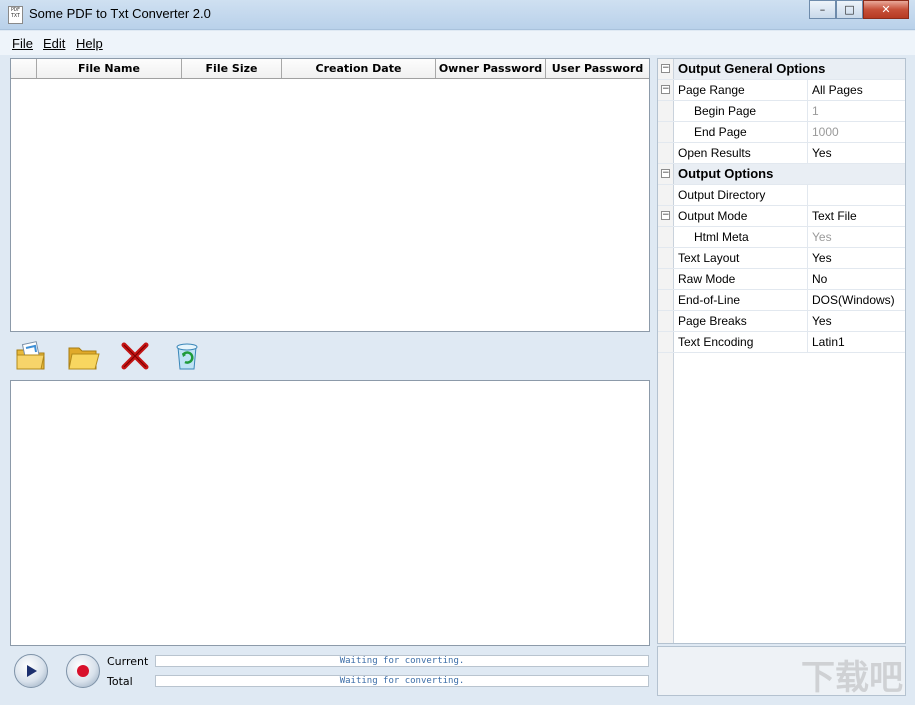  What do you see at coordinates (120, 681) in the screenshot?
I see `total-progress-label: Total` at bounding box center [120, 681].